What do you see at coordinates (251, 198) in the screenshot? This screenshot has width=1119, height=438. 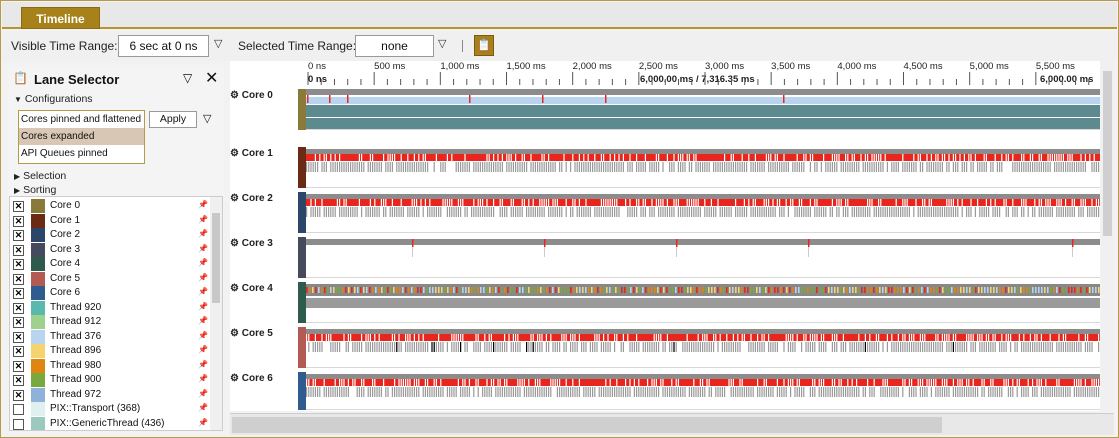 I see `core-lane-label: ⚙ Core 2` at bounding box center [251, 198].